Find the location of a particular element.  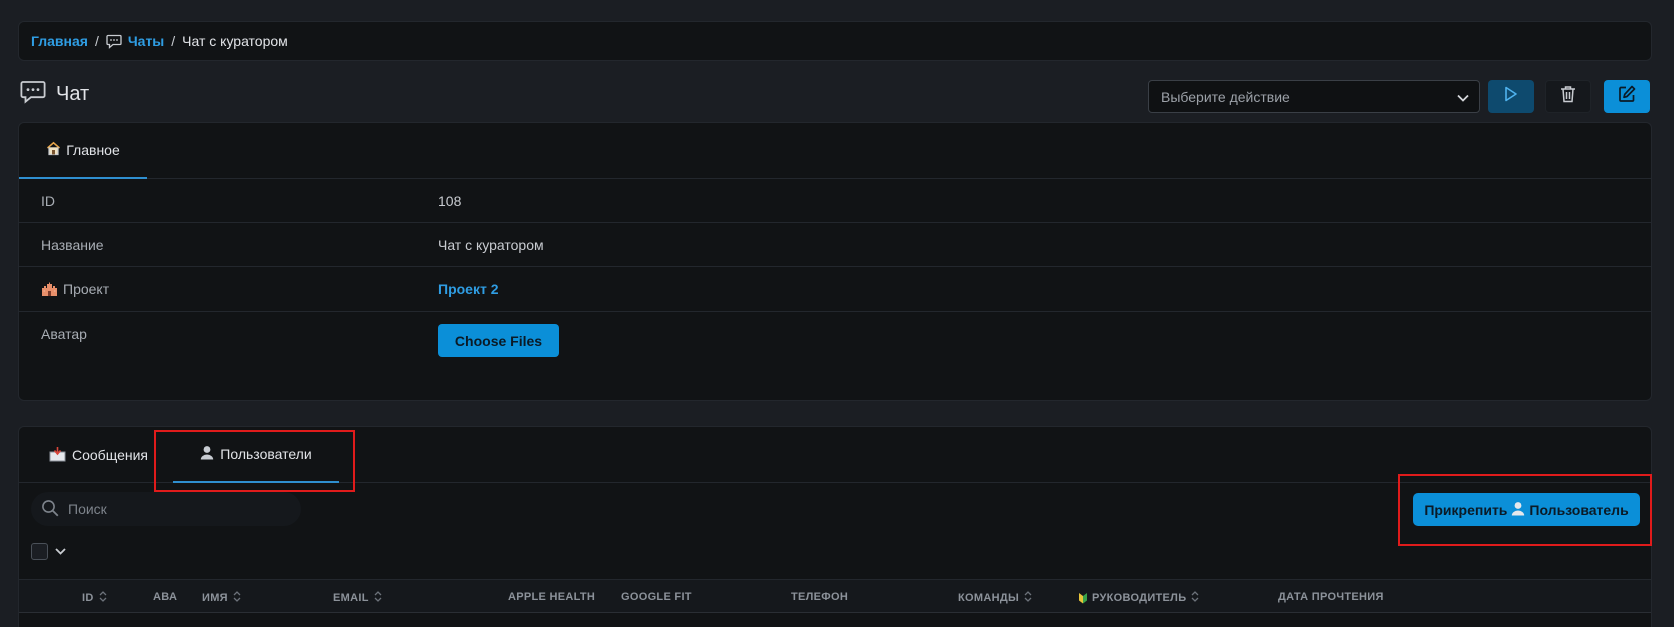

select-all-checkbox is located at coordinates (39, 551).